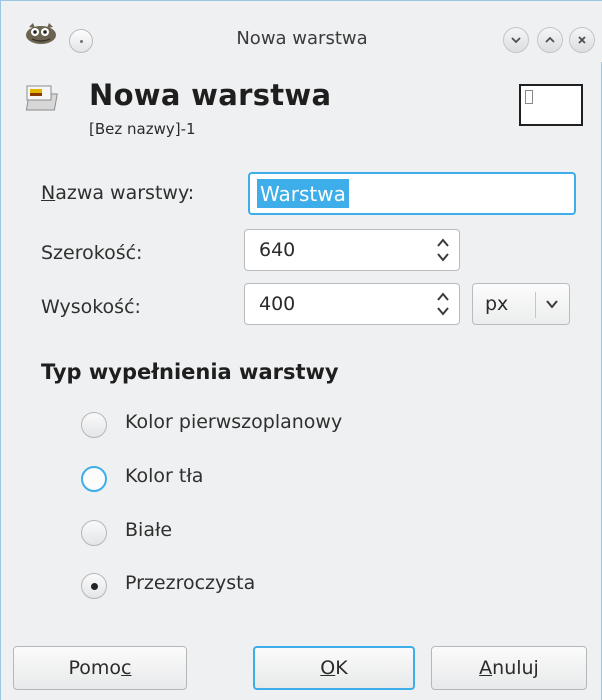 The width and height of the screenshot is (602, 700). What do you see at coordinates (515, 668) in the screenshot?
I see `cancel-button-label: nuluj` at bounding box center [515, 668].